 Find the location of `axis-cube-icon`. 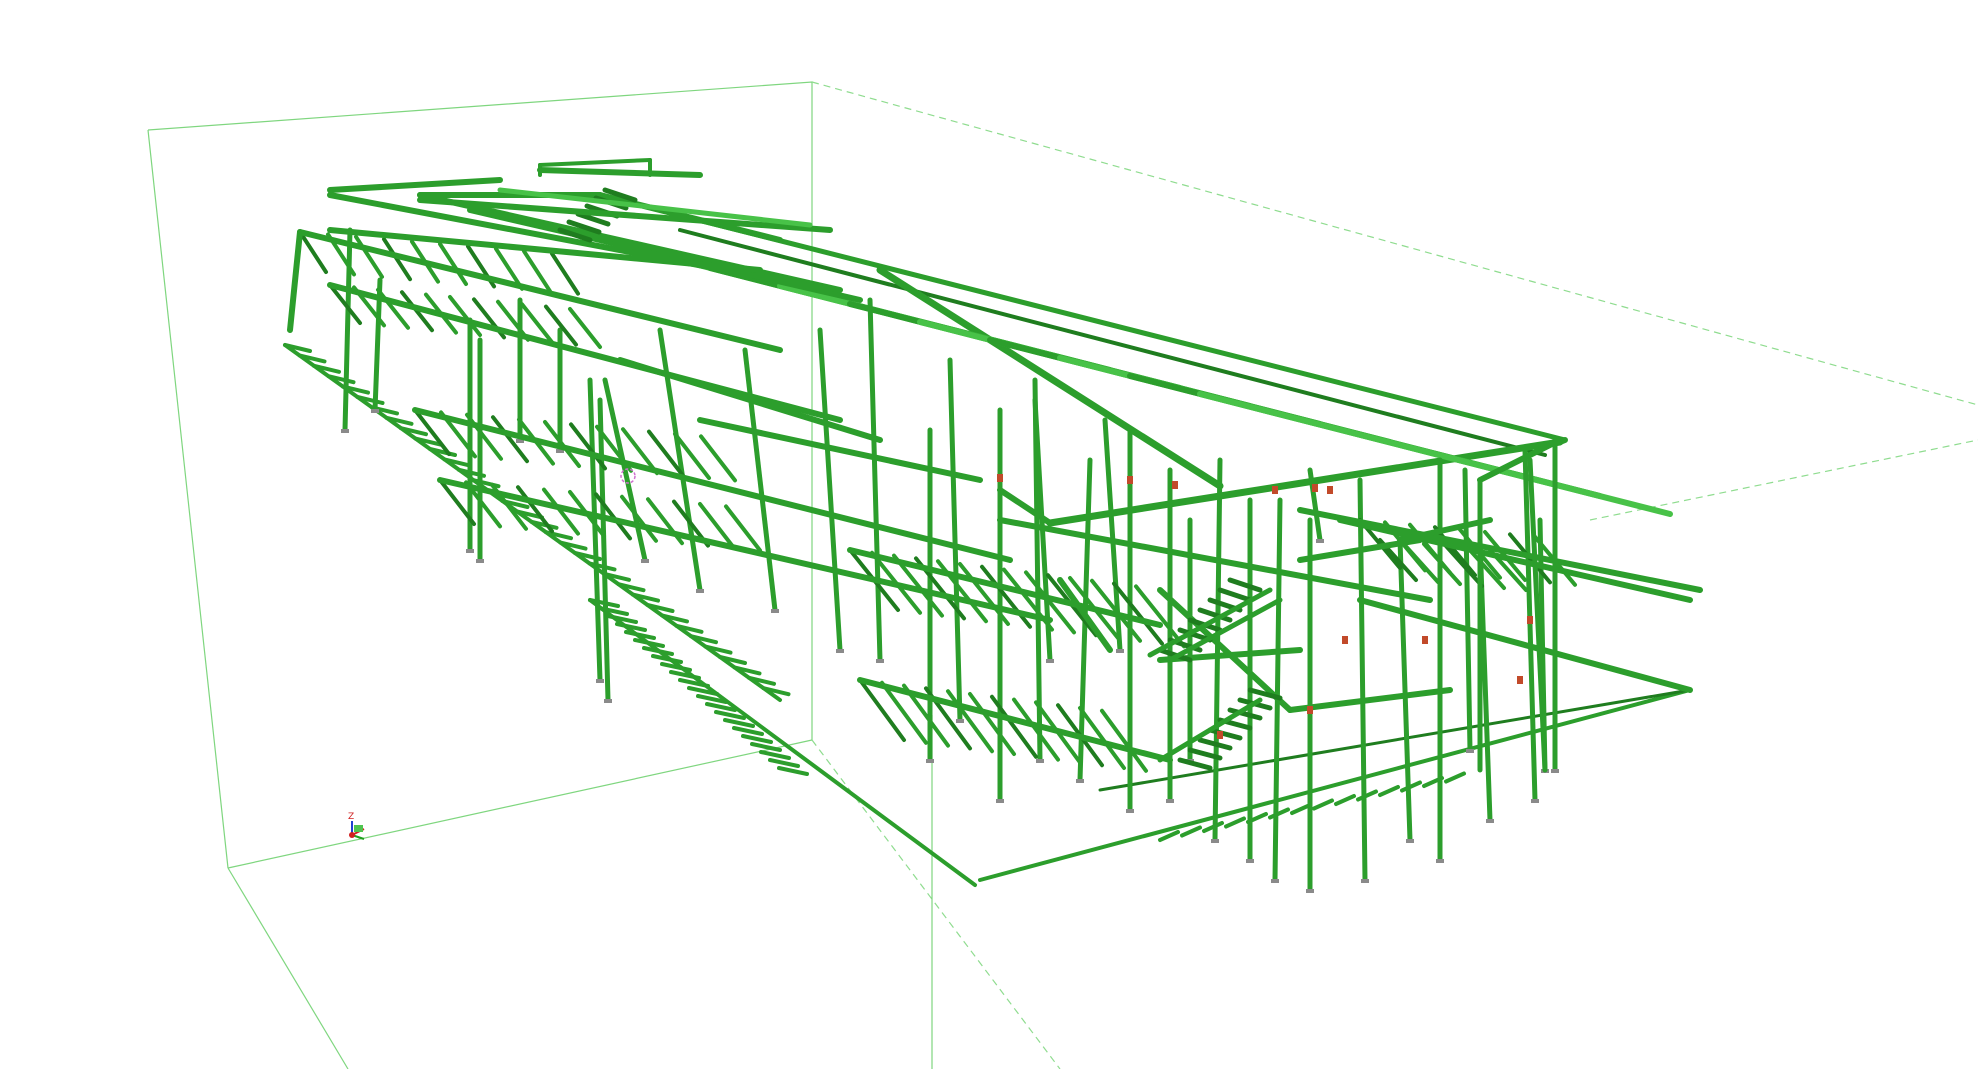

axis-cube-icon is located at coordinates (358, 828).